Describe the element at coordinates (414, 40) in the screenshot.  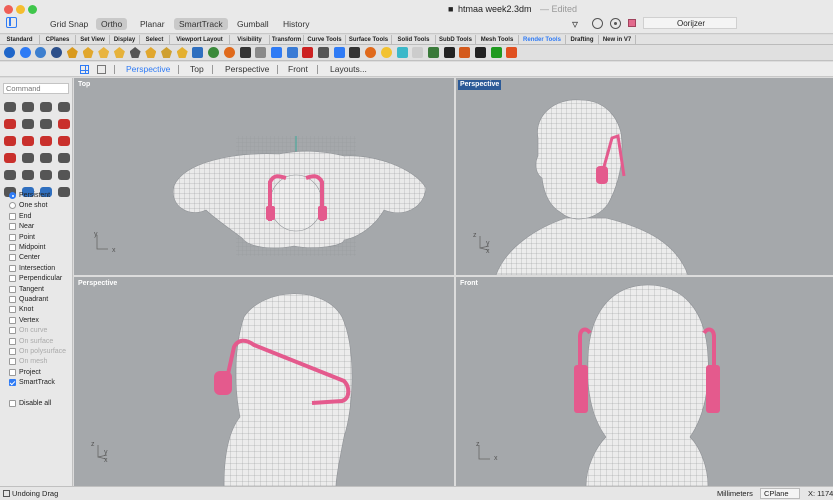
I see `ribbon-tab-solid-tools: Solid Tools` at that location.